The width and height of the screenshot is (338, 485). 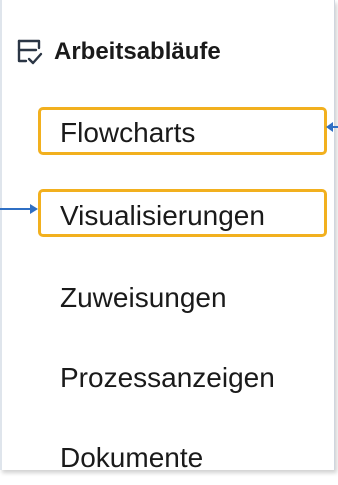 What do you see at coordinates (143, 298) in the screenshot?
I see `sidebar-item-zuweisungen: Zuweisungen` at bounding box center [143, 298].